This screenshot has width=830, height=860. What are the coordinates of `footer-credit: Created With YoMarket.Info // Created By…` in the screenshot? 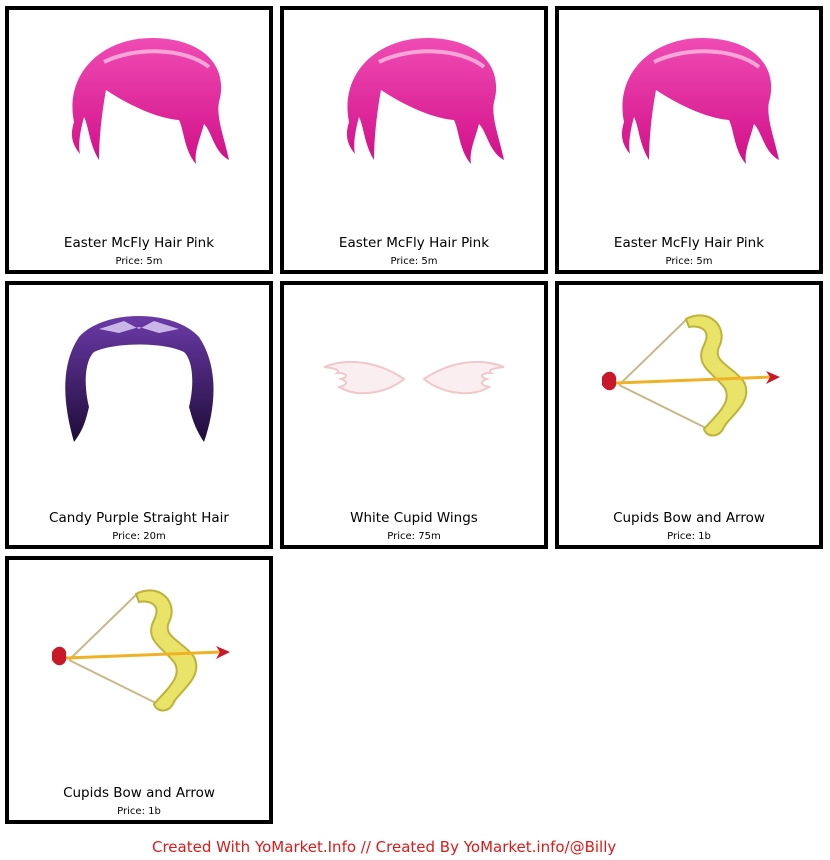 It's located at (384, 847).